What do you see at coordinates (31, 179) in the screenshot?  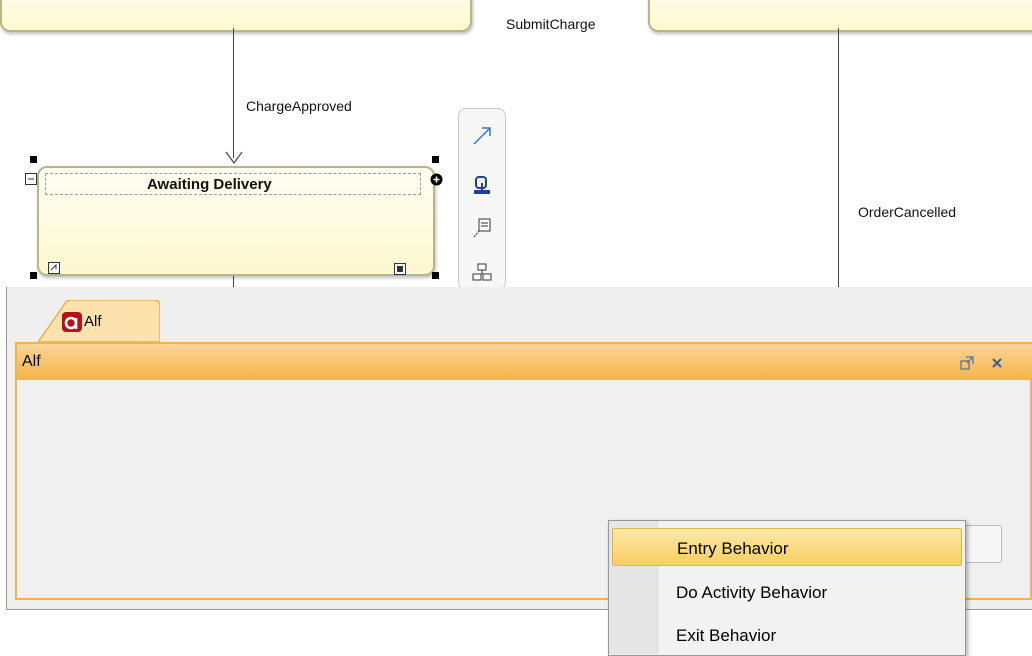 I see `collapse-icon` at bounding box center [31, 179].